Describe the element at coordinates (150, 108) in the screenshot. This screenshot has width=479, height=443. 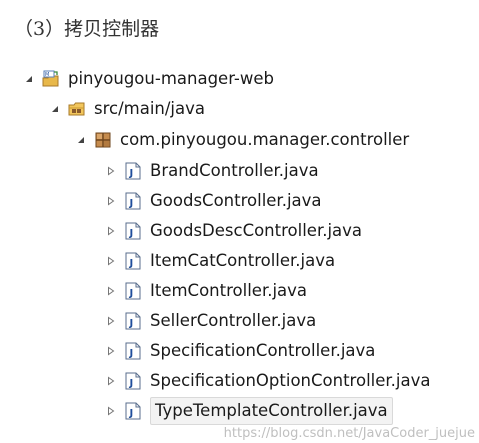
I see `source-folder-label: src/main/java` at that location.